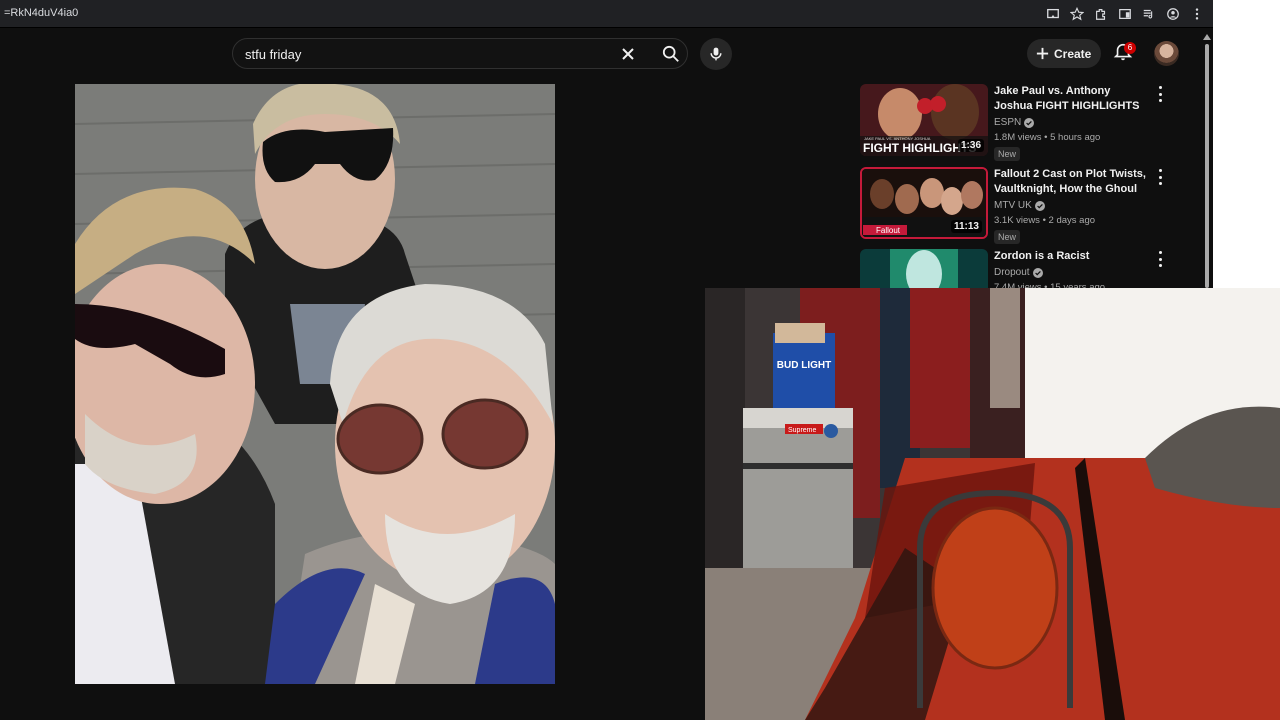 This screenshot has width=1280, height=720. I want to click on channel-name: ESPN, so click(1014, 122).